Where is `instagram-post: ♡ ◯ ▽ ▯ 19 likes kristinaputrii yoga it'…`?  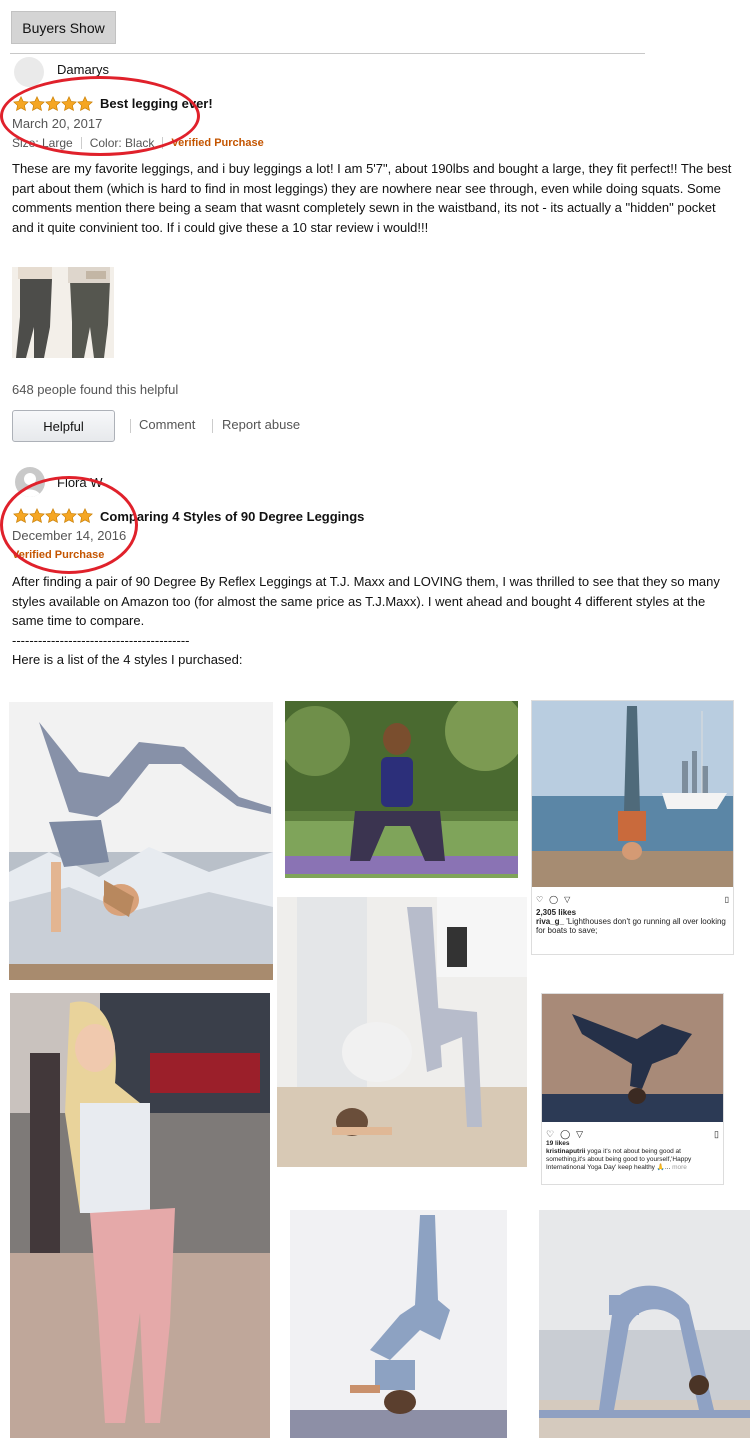 instagram-post: ♡ ◯ ▽ ▯ 19 likes kristinaputrii yoga it'… is located at coordinates (632, 1089).